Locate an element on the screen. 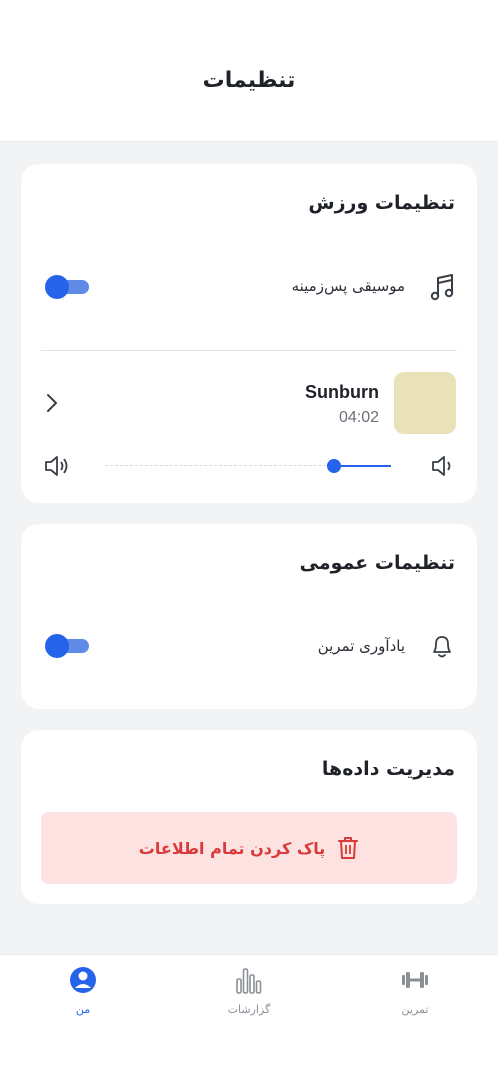 The image size is (498, 1080). workout-reminder-label: یادآوری تمرین is located at coordinates (361, 646).